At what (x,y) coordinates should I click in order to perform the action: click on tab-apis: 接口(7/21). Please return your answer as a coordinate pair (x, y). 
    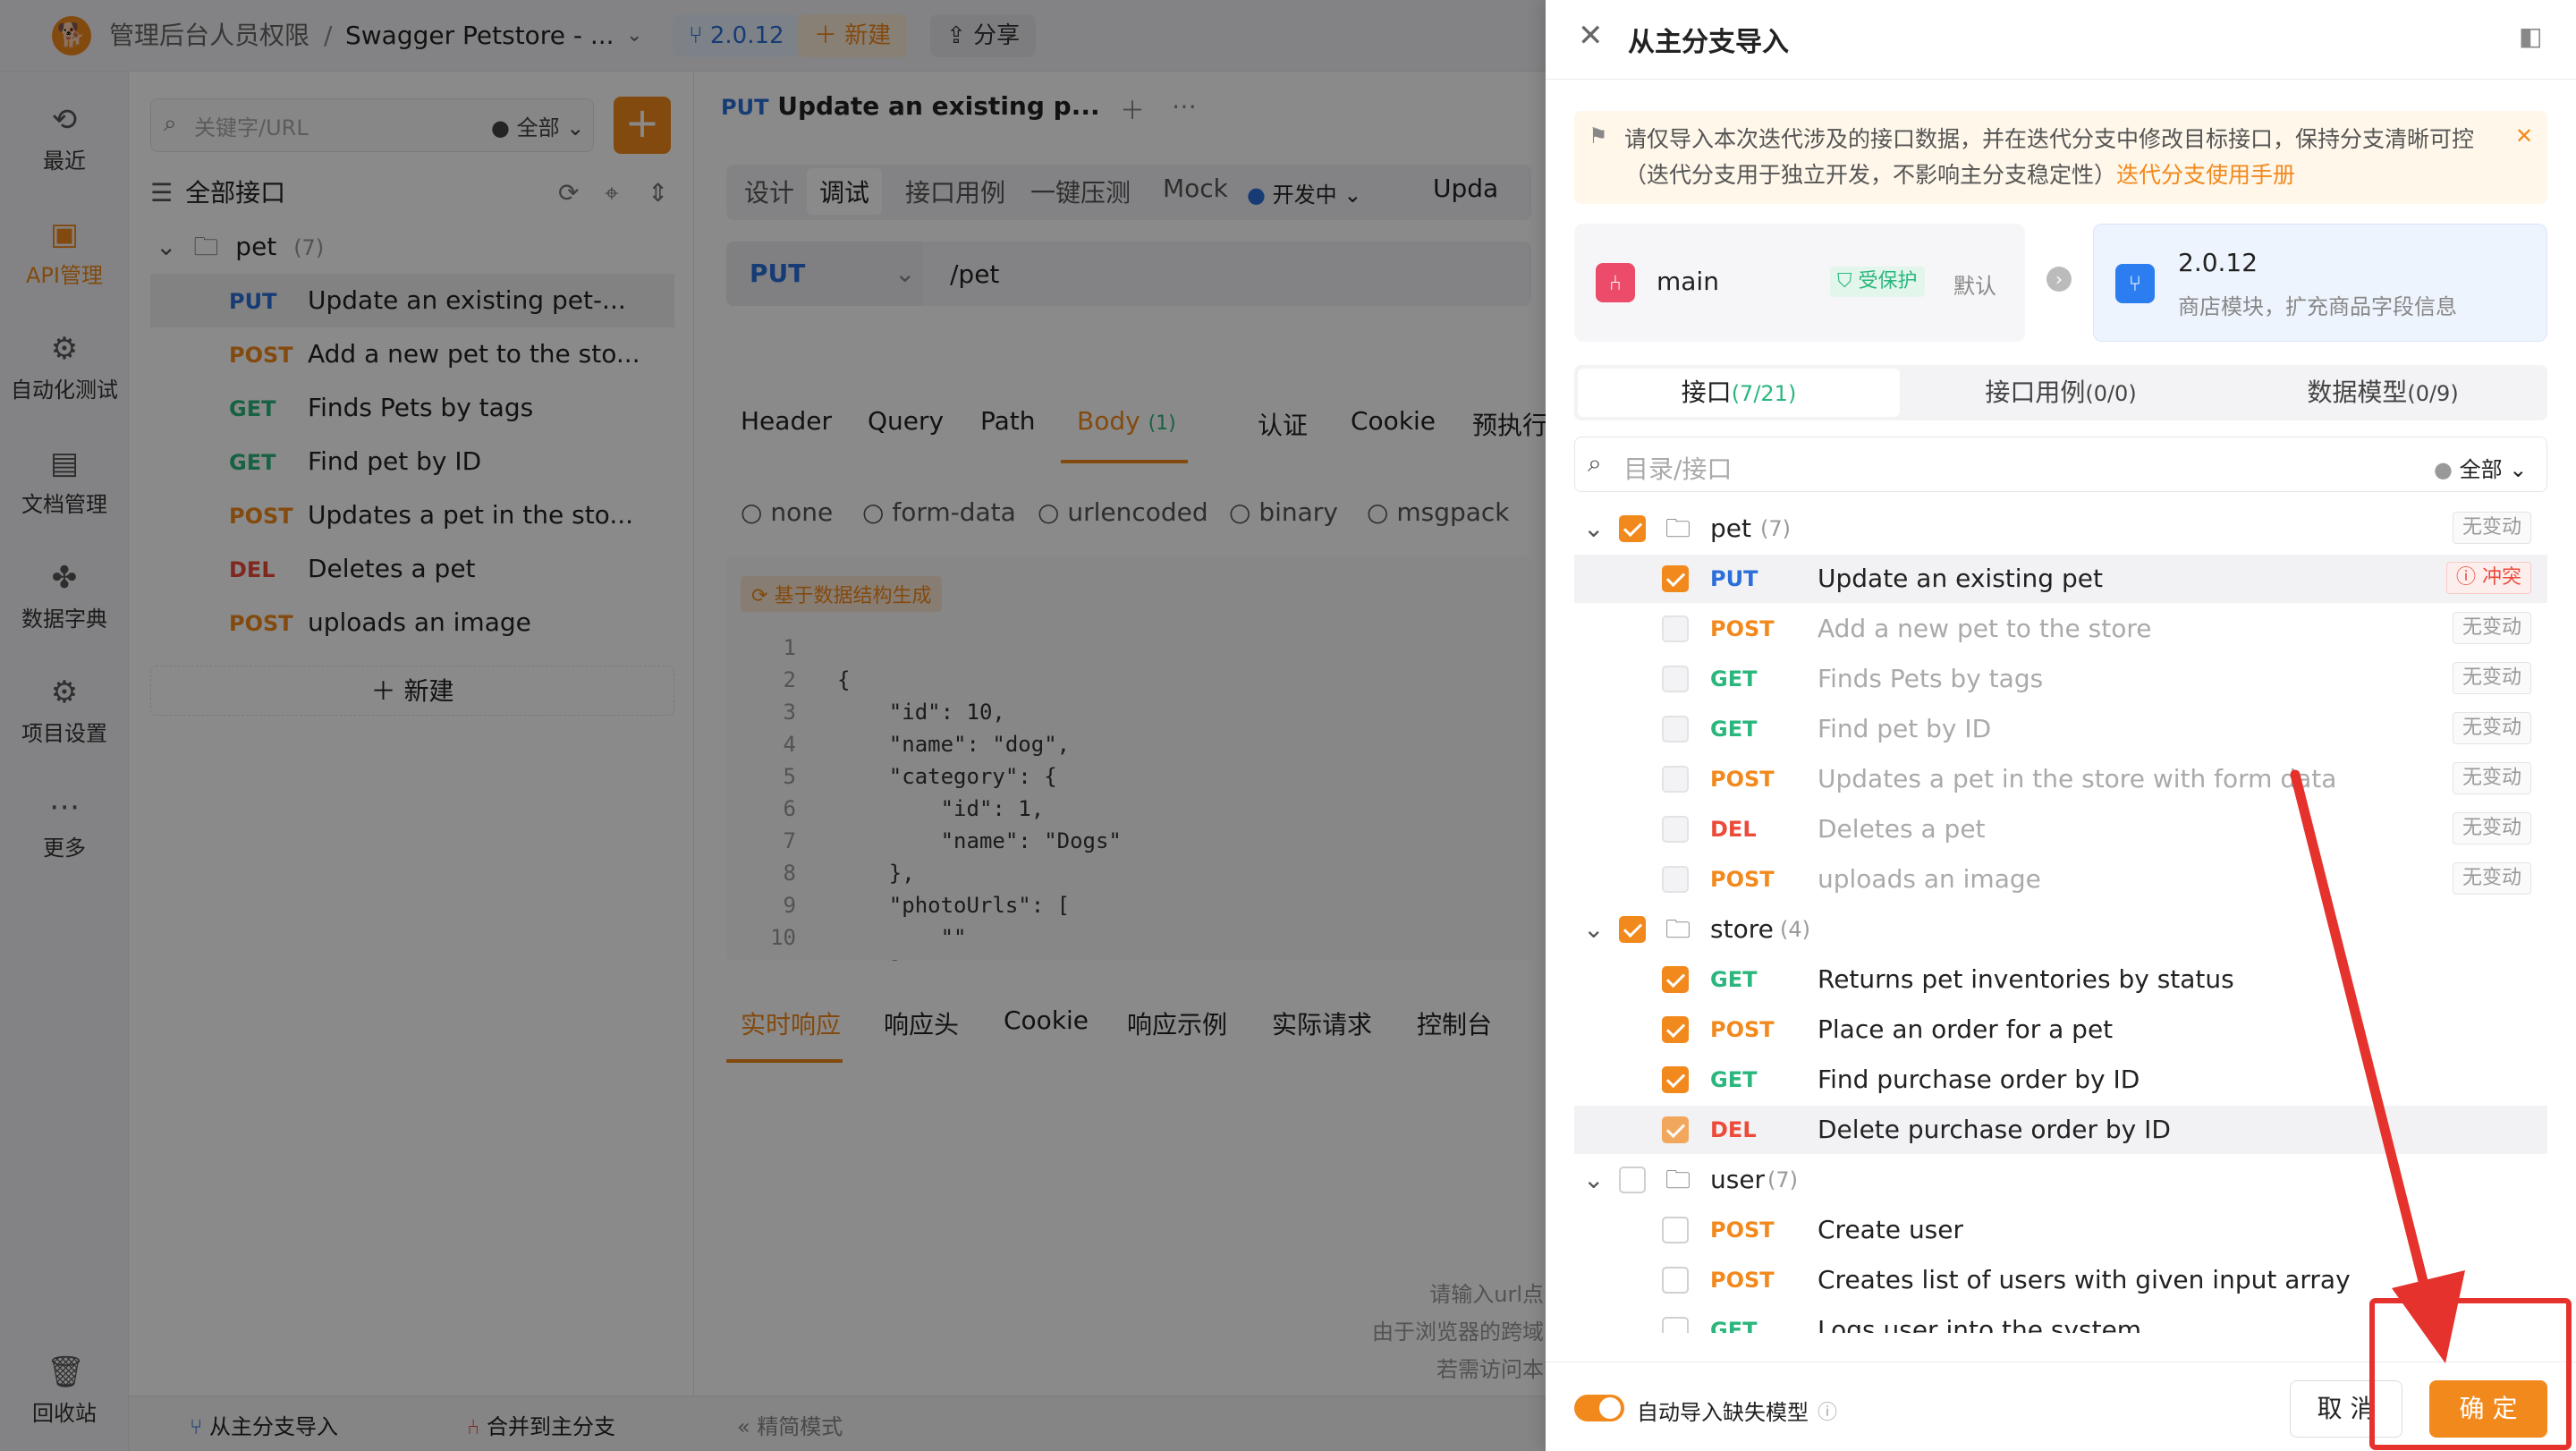
    Looking at the image, I should click on (1739, 393).